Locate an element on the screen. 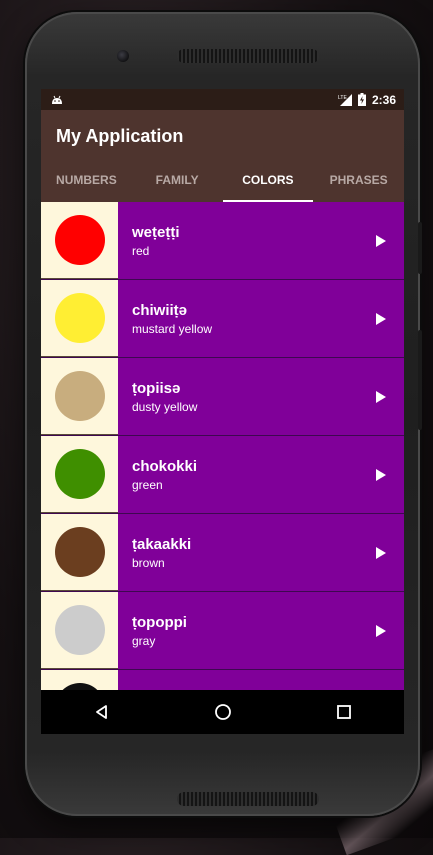 The height and width of the screenshot is (855, 433). app-title: My Application is located at coordinates (120, 136).